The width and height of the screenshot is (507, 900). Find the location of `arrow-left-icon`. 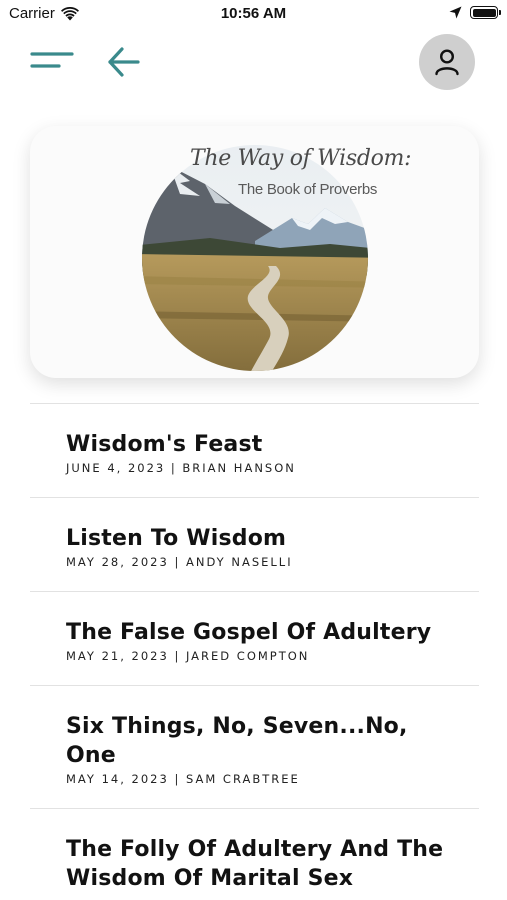

arrow-left-icon is located at coordinates (124, 62).